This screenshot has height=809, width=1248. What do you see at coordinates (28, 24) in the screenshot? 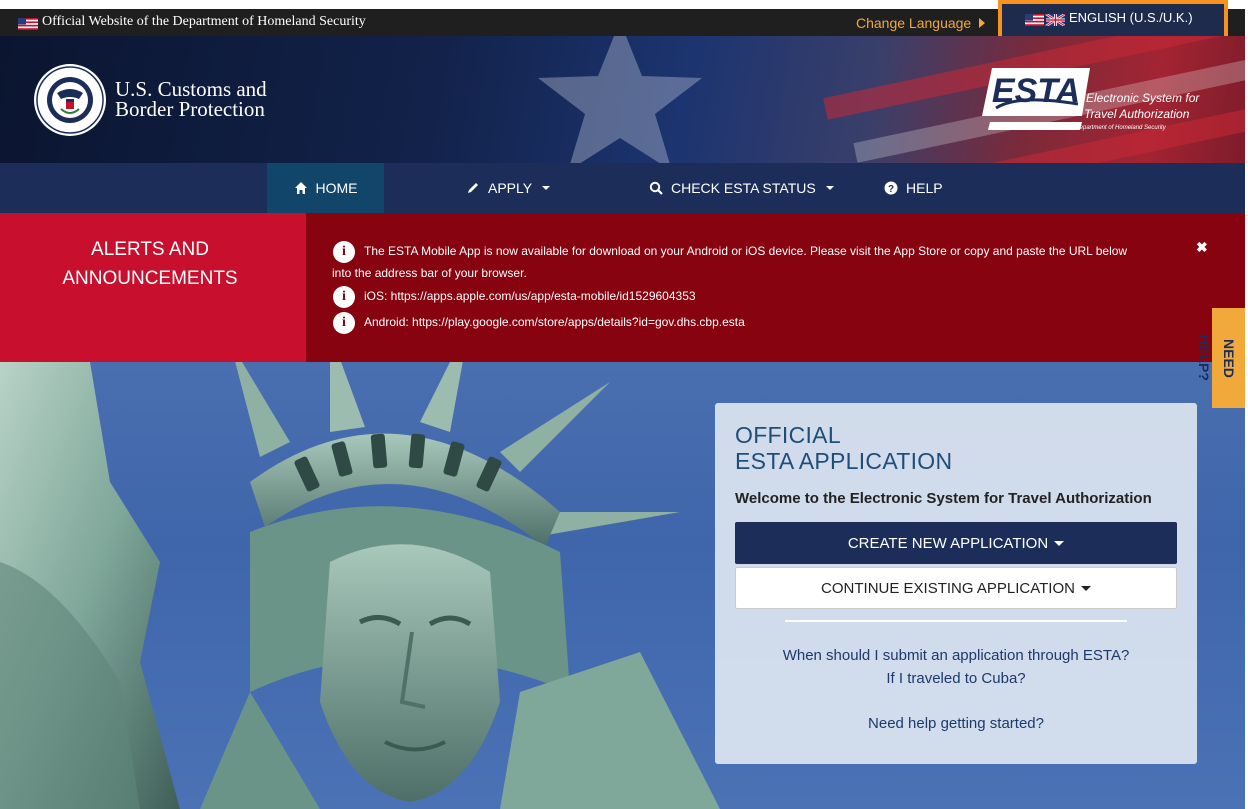
I see `us-flag-icon` at bounding box center [28, 24].